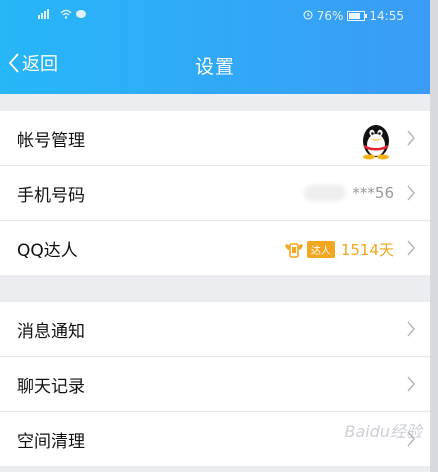 The image size is (438, 472). Describe the element at coordinates (320, 249) in the screenshot. I see `master-tag: 达人` at that location.